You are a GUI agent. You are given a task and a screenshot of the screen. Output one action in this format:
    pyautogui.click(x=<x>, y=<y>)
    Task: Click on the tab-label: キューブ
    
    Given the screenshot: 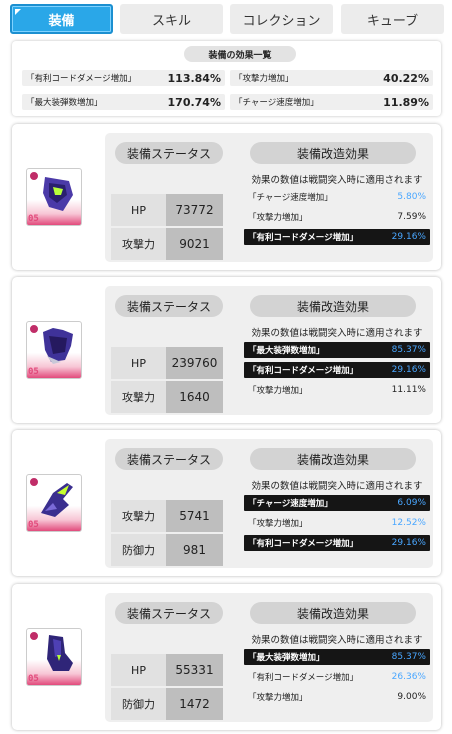 What is the action you would take?
    pyautogui.click(x=392, y=21)
    